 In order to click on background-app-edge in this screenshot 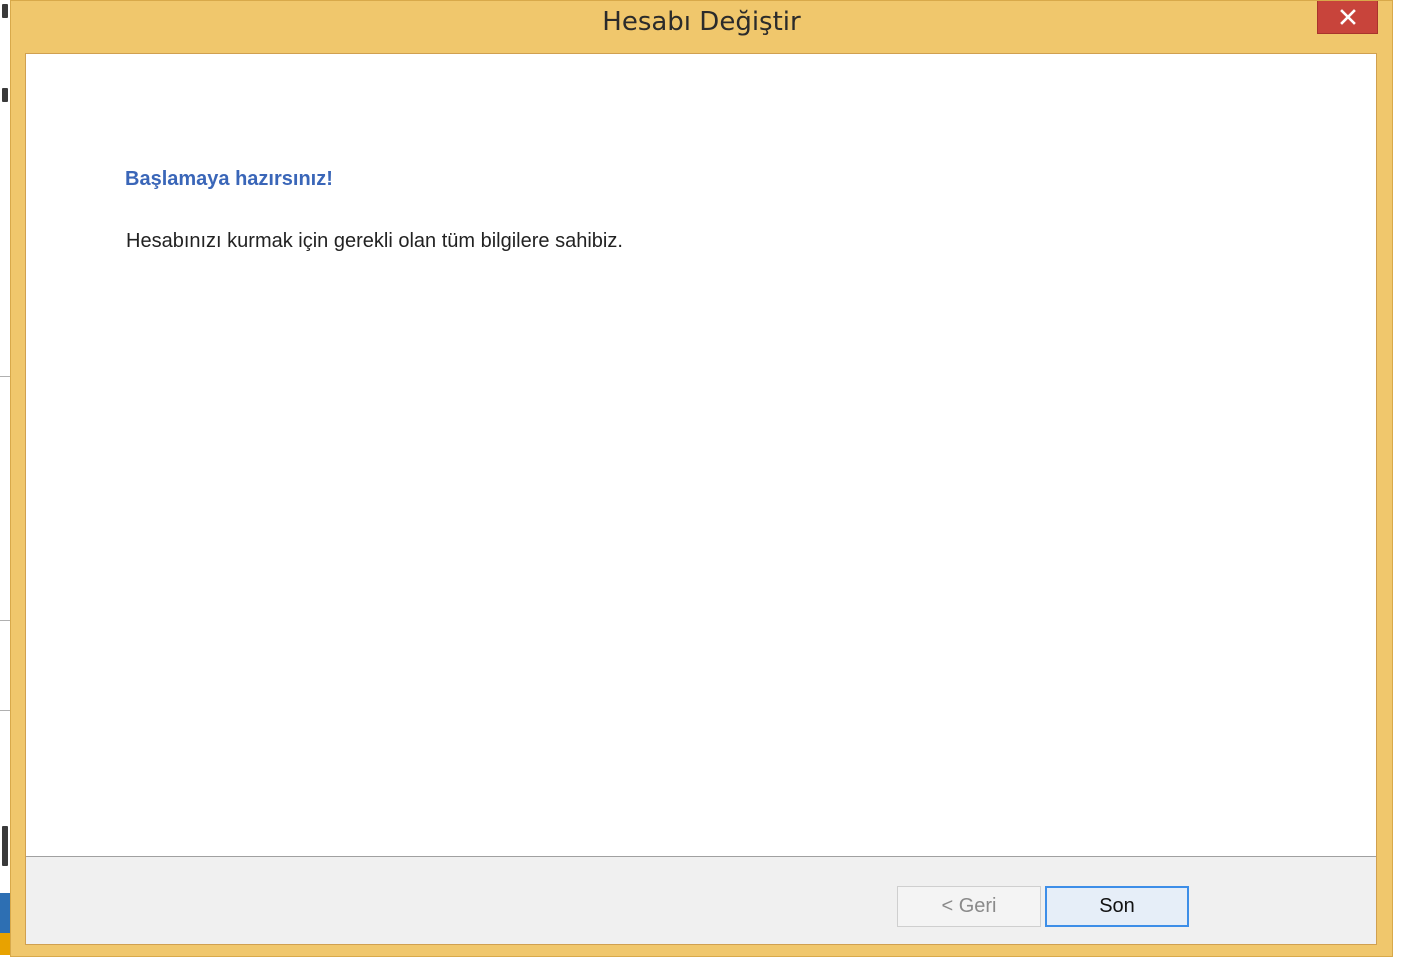, I will do `click(5, 480)`.